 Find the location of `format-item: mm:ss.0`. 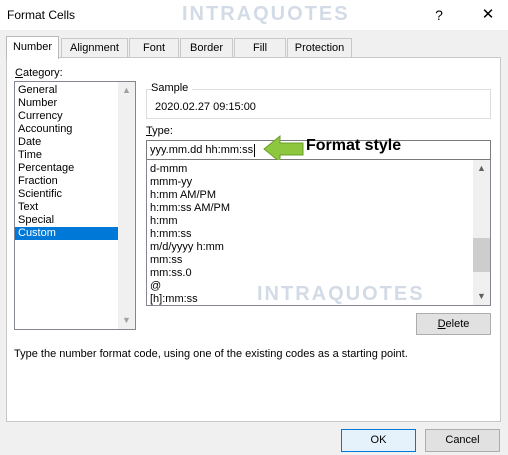

format-item: mm:ss.0 is located at coordinates (188, 273).